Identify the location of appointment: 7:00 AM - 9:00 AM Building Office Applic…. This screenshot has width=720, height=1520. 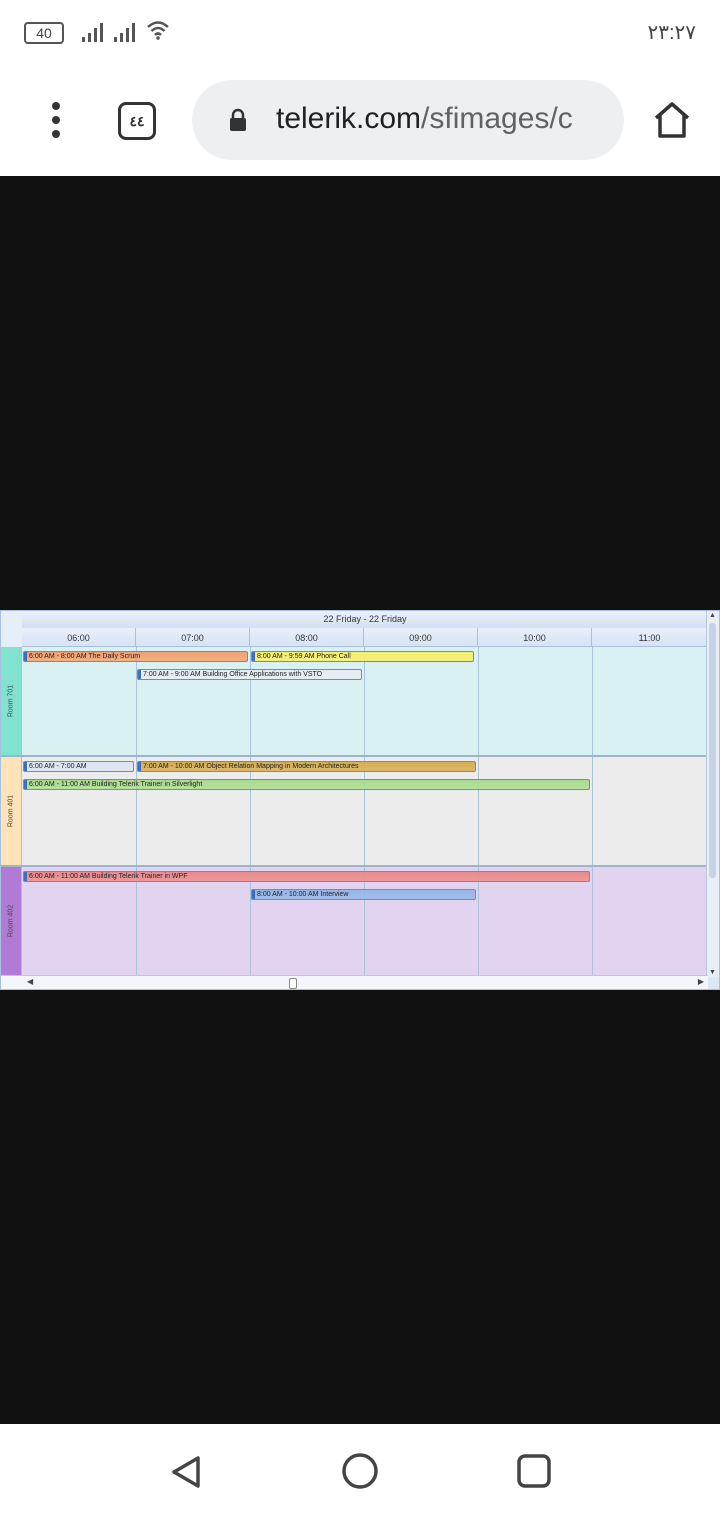
(249, 674).